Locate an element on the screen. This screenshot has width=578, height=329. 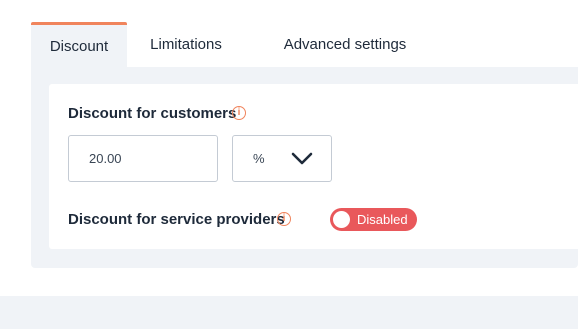
tab-limitations: Limitations is located at coordinates (186, 44).